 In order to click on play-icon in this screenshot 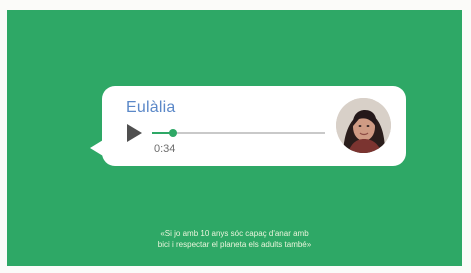, I will do `click(134, 133)`.